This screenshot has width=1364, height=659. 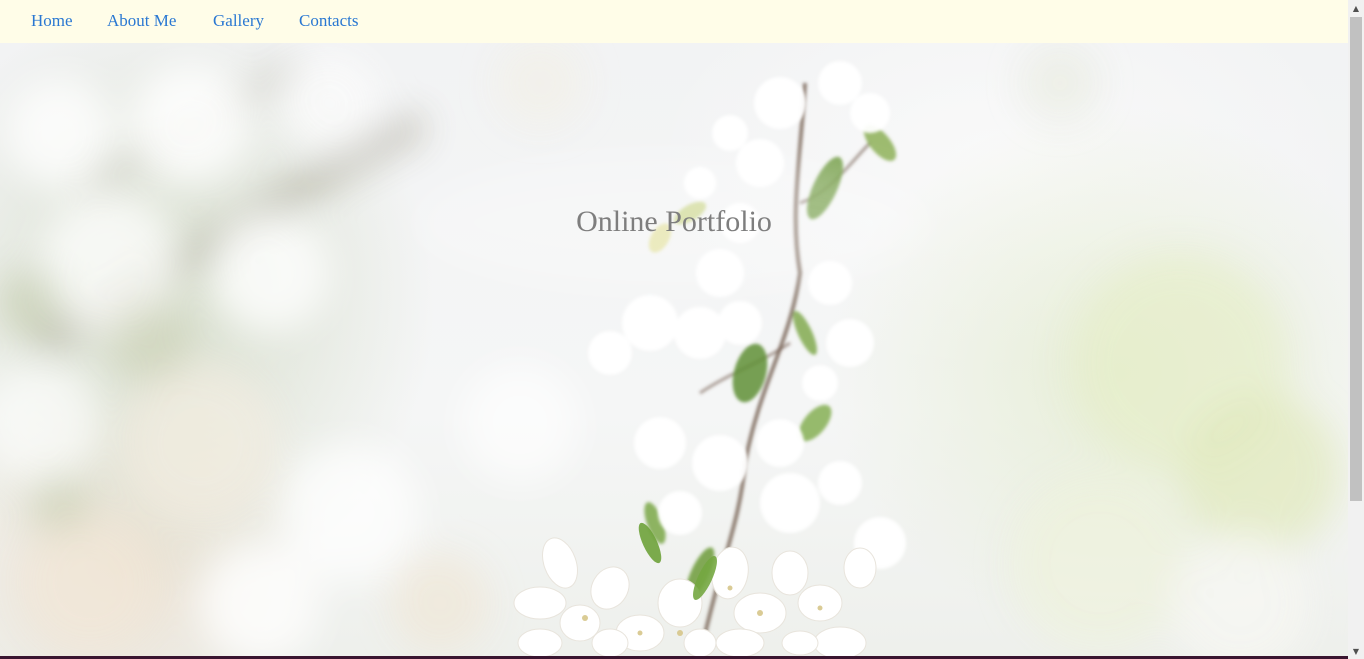 I want to click on nav-link-home: Home, so click(x=52, y=21).